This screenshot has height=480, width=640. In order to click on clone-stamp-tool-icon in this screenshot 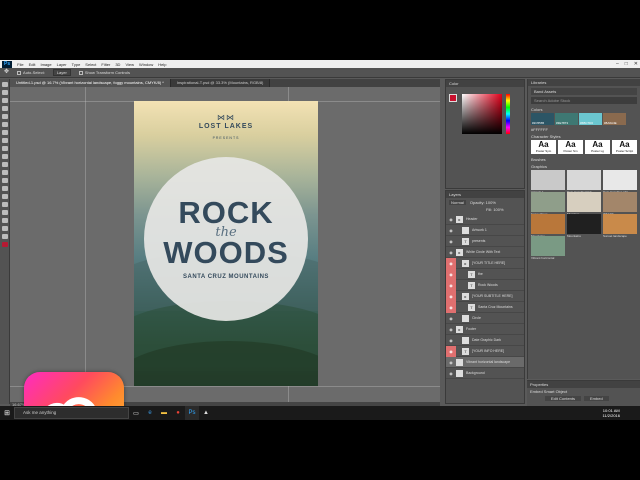, I will do `click(5, 148)`.